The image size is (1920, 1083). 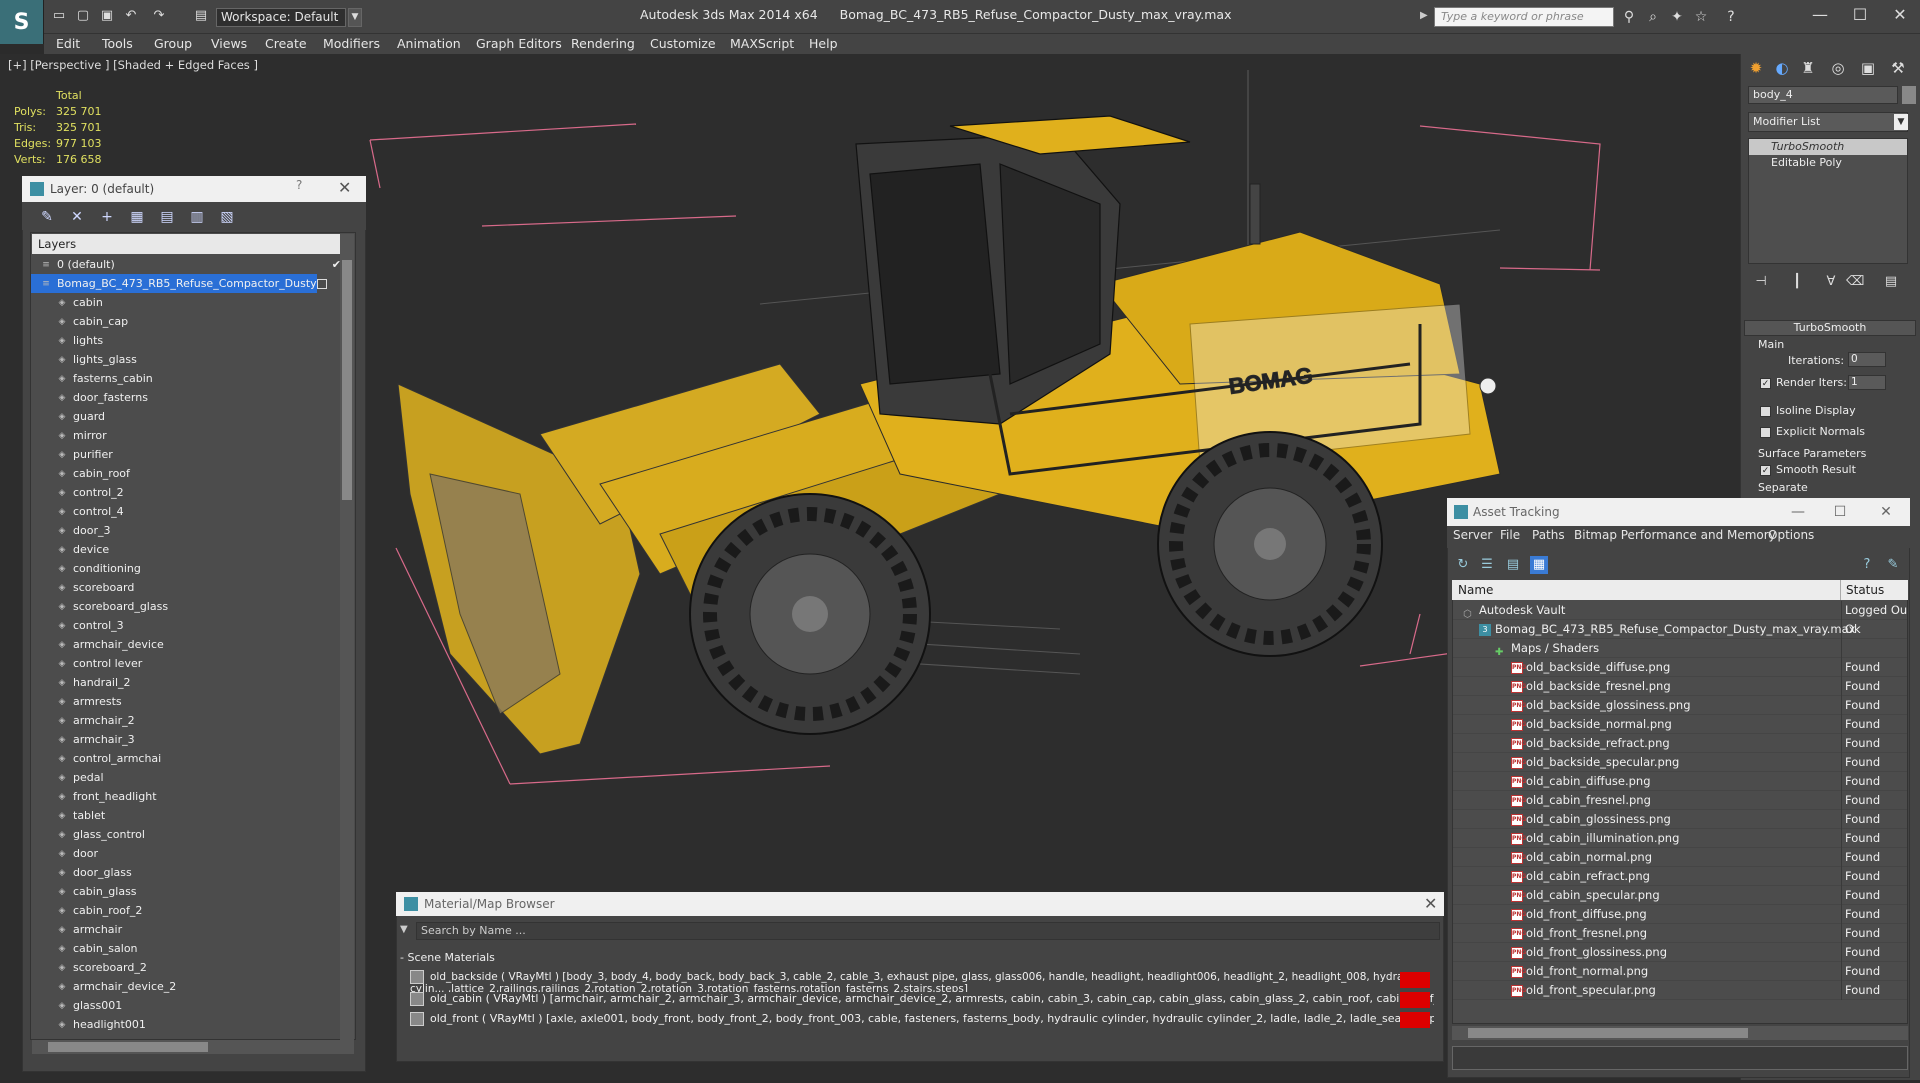 What do you see at coordinates (83, 16) in the screenshot?
I see `open-file-icon: ▢` at bounding box center [83, 16].